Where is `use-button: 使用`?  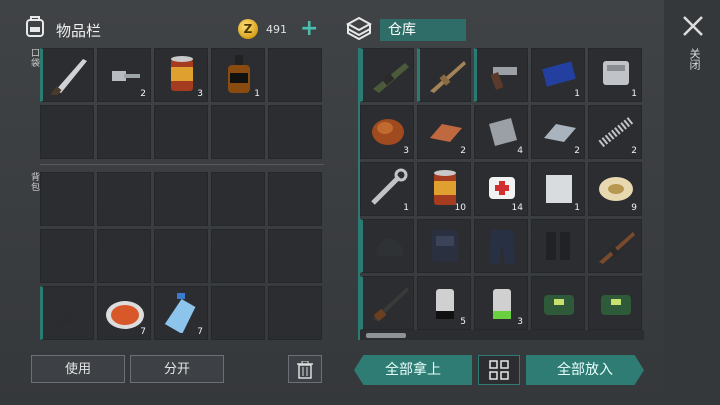
use-button: 使用 is located at coordinates (78, 369).